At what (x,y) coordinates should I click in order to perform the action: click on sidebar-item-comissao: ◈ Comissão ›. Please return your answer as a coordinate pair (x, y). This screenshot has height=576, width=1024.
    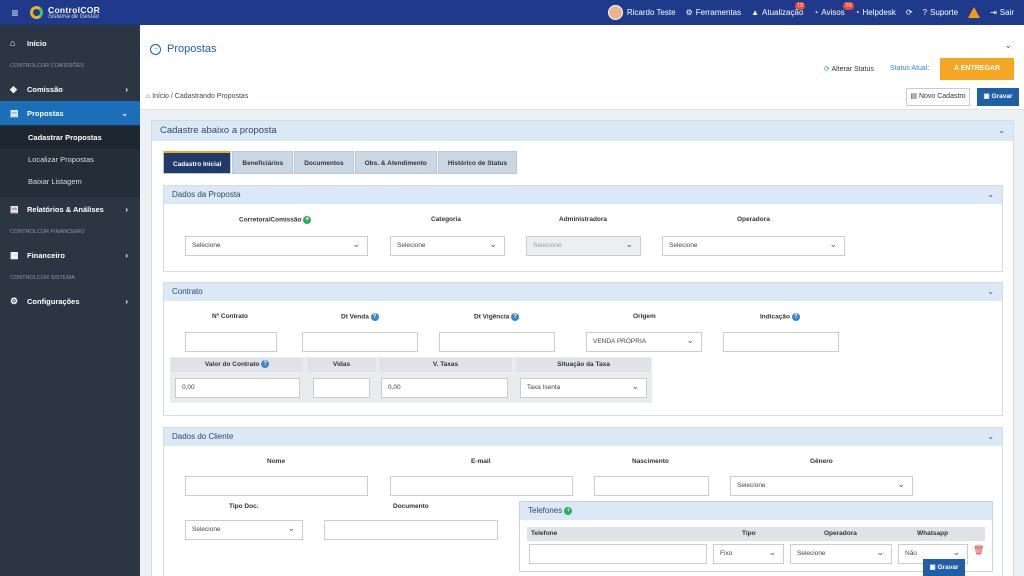
    Looking at the image, I should click on (70, 89).